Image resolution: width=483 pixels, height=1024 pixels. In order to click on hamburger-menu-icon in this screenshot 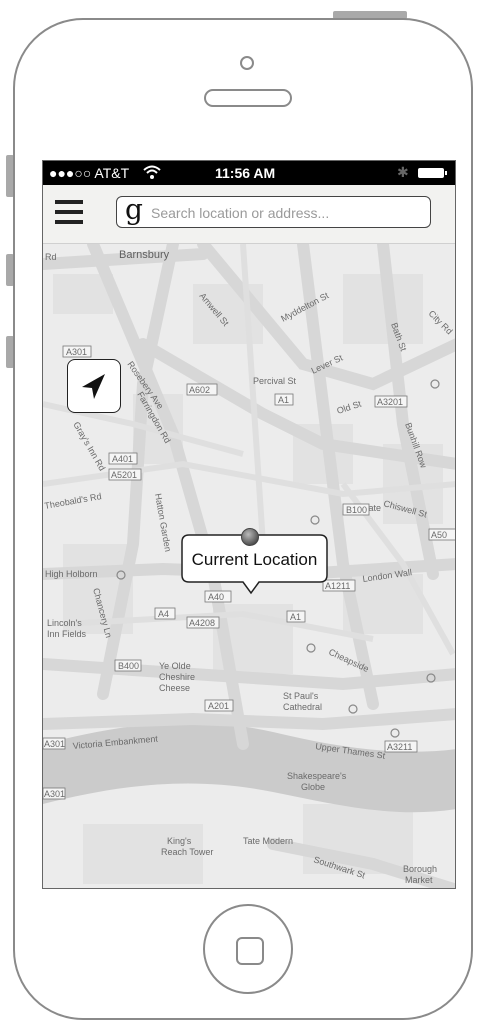, I will do `click(69, 212)`.